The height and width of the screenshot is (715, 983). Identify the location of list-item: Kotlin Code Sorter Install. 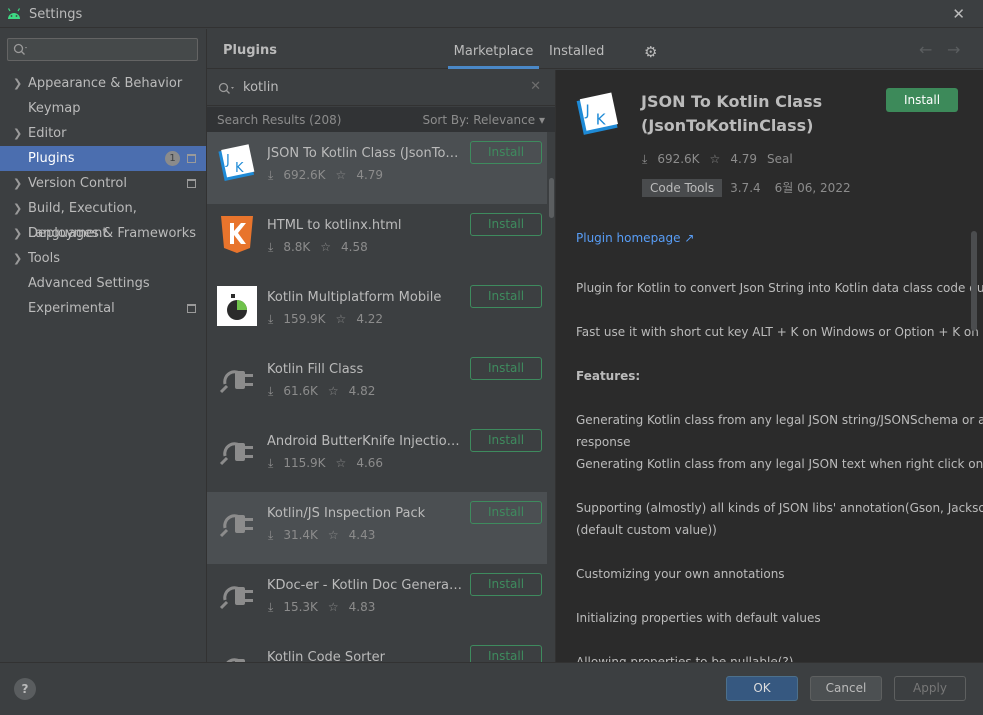
(377, 649).